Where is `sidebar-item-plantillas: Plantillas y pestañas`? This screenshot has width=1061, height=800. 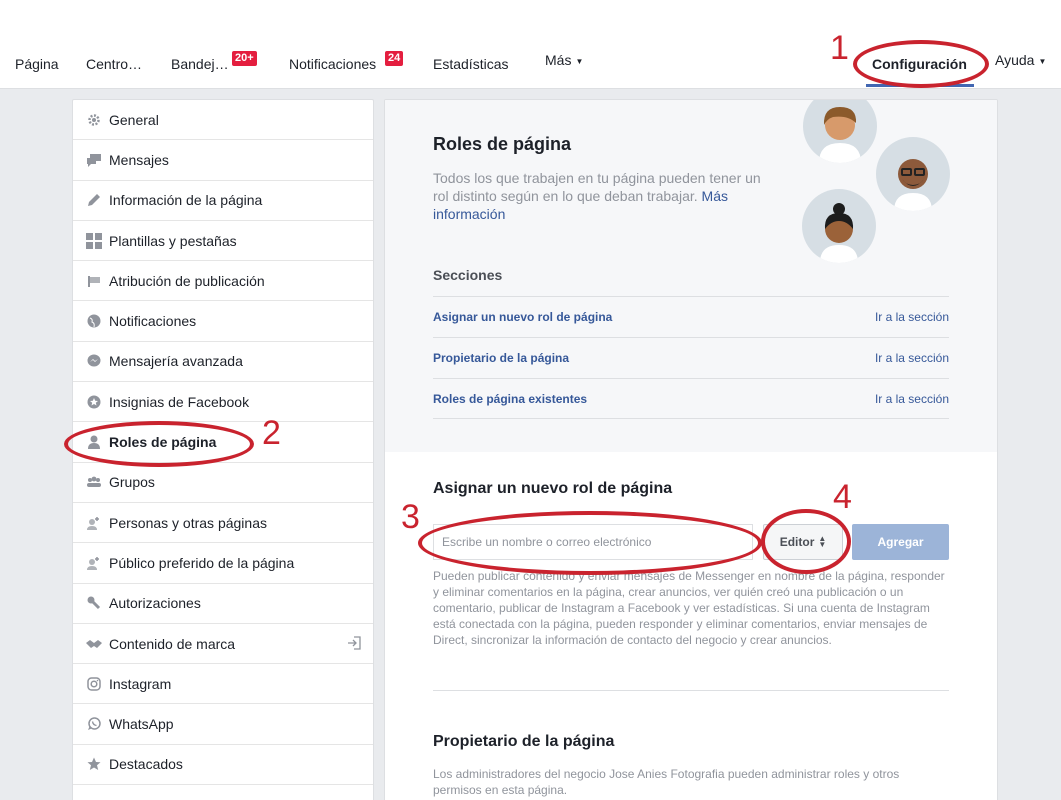
sidebar-item-plantillas: Plantillas y pestañas is located at coordinates (223, 241).